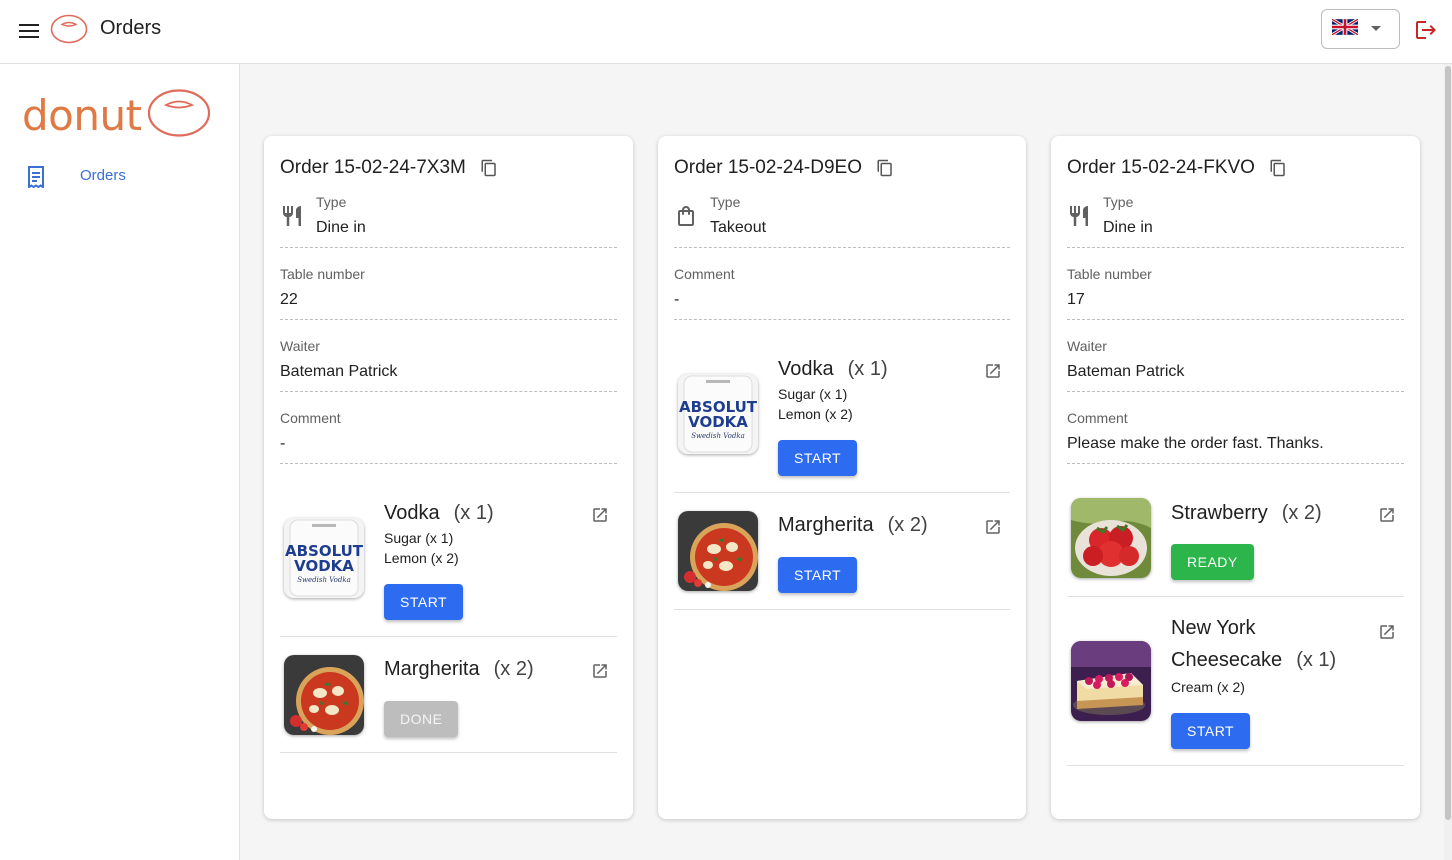 Image resolution: width=1452 pixels, height=860 pixels. Describe the element at coordinates (1235, 539) in the screenshot. I see `order-item: Strawberry (x 2) READY` at that location.